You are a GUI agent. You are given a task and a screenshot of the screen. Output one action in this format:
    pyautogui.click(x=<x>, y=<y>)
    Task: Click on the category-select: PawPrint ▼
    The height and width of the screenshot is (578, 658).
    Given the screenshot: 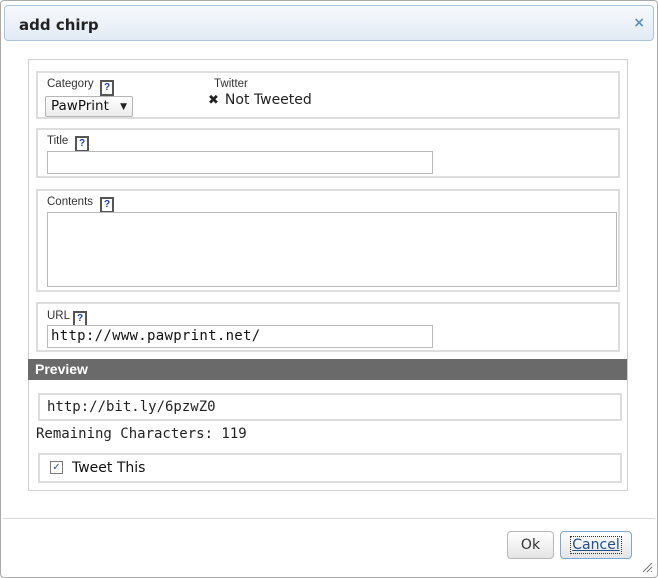 What is the action you would take?
    pyautogui.click(x=89, y=106)
    